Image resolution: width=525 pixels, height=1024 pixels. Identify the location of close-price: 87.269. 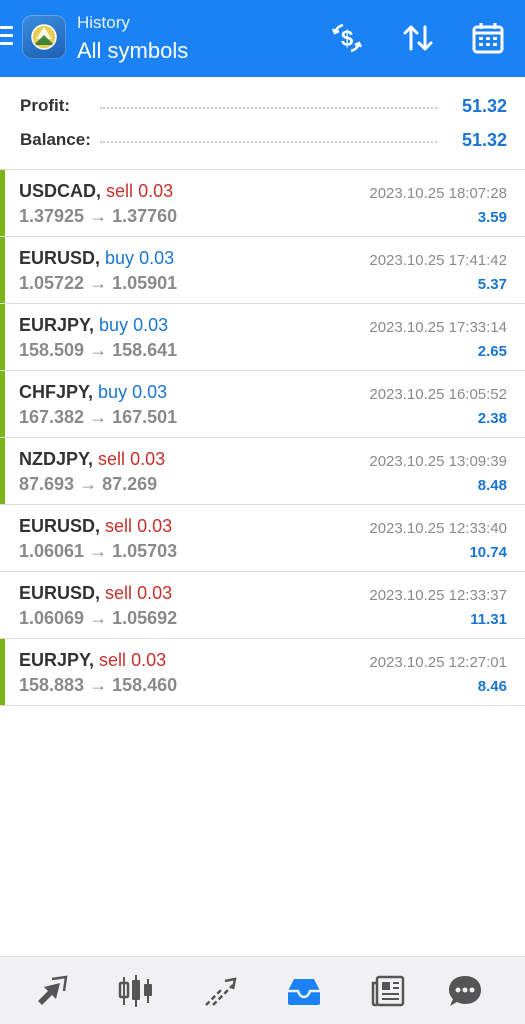
(130, 484).